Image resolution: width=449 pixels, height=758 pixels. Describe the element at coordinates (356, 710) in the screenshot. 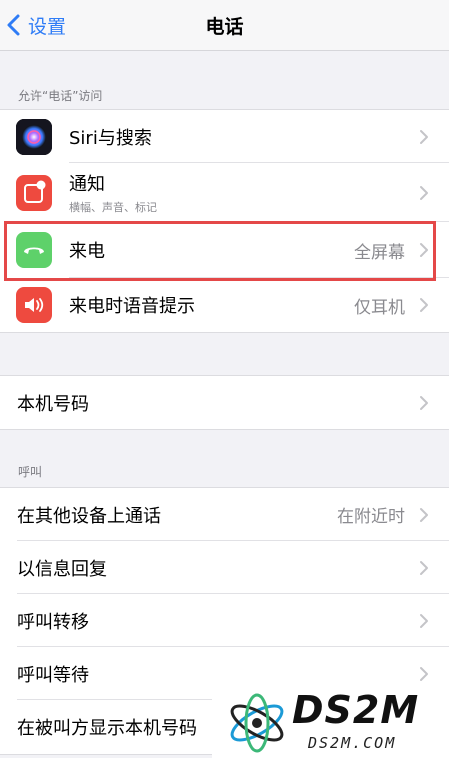

I see `watermark-logo-text: DS2M` at that location.